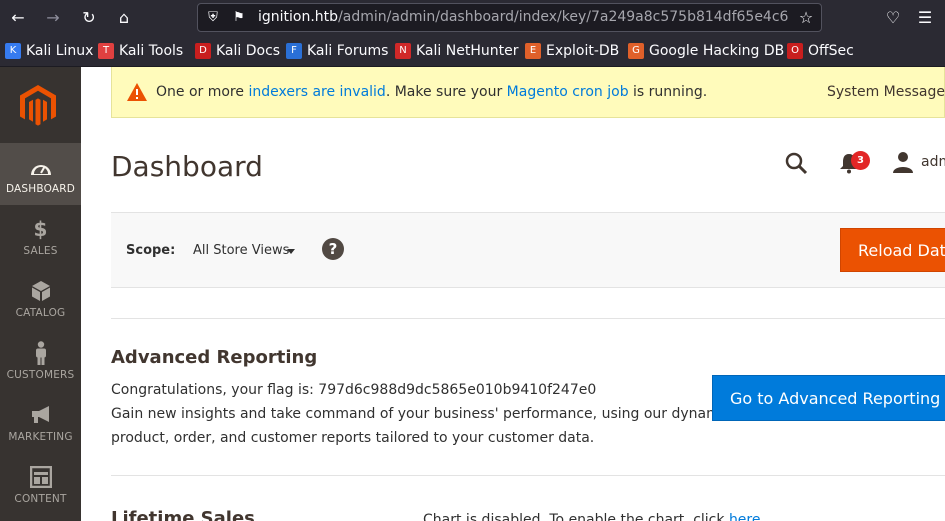 This screenshot has width=945, height=521. Describe the element at coordinates (40, 477) in the screenshot. I see `layout-icon` at that location.